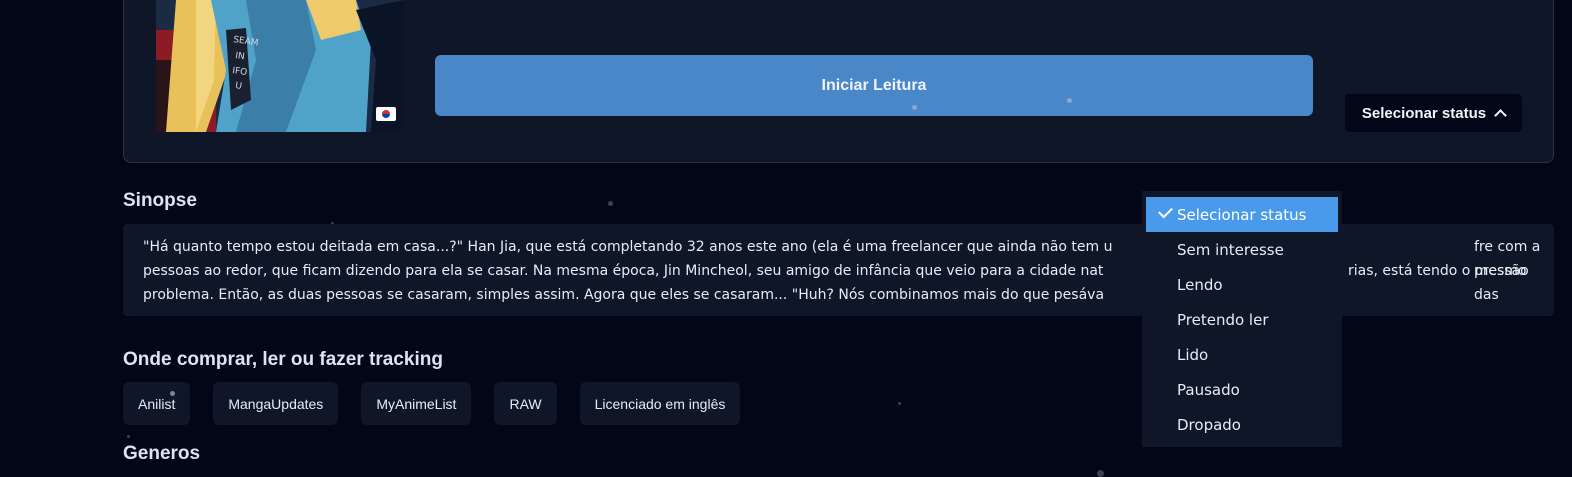 Image resolution: width=1572 pixels, height=477 pixels. Describe the element at coordinates (416, 403) in the screenshot. I see `link-myanimelist: MyAnimeList` at that location.